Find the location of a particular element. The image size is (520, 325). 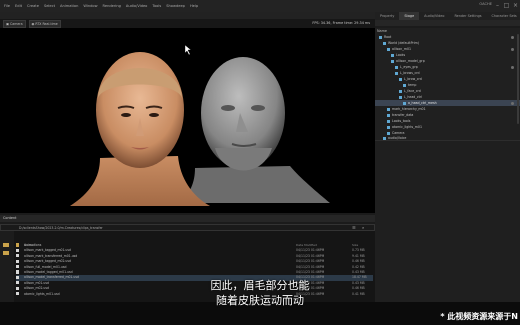

content-browser-title: Content is located at coordinates (10, 218).